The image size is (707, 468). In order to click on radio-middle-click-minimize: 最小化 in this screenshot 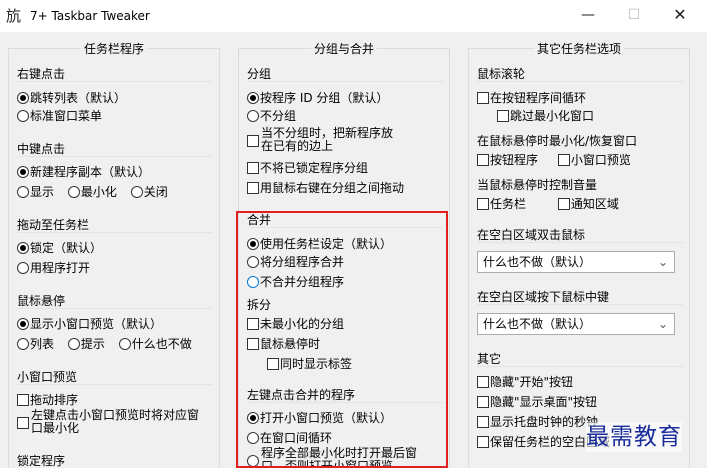, I will do `click(92, 192)`.